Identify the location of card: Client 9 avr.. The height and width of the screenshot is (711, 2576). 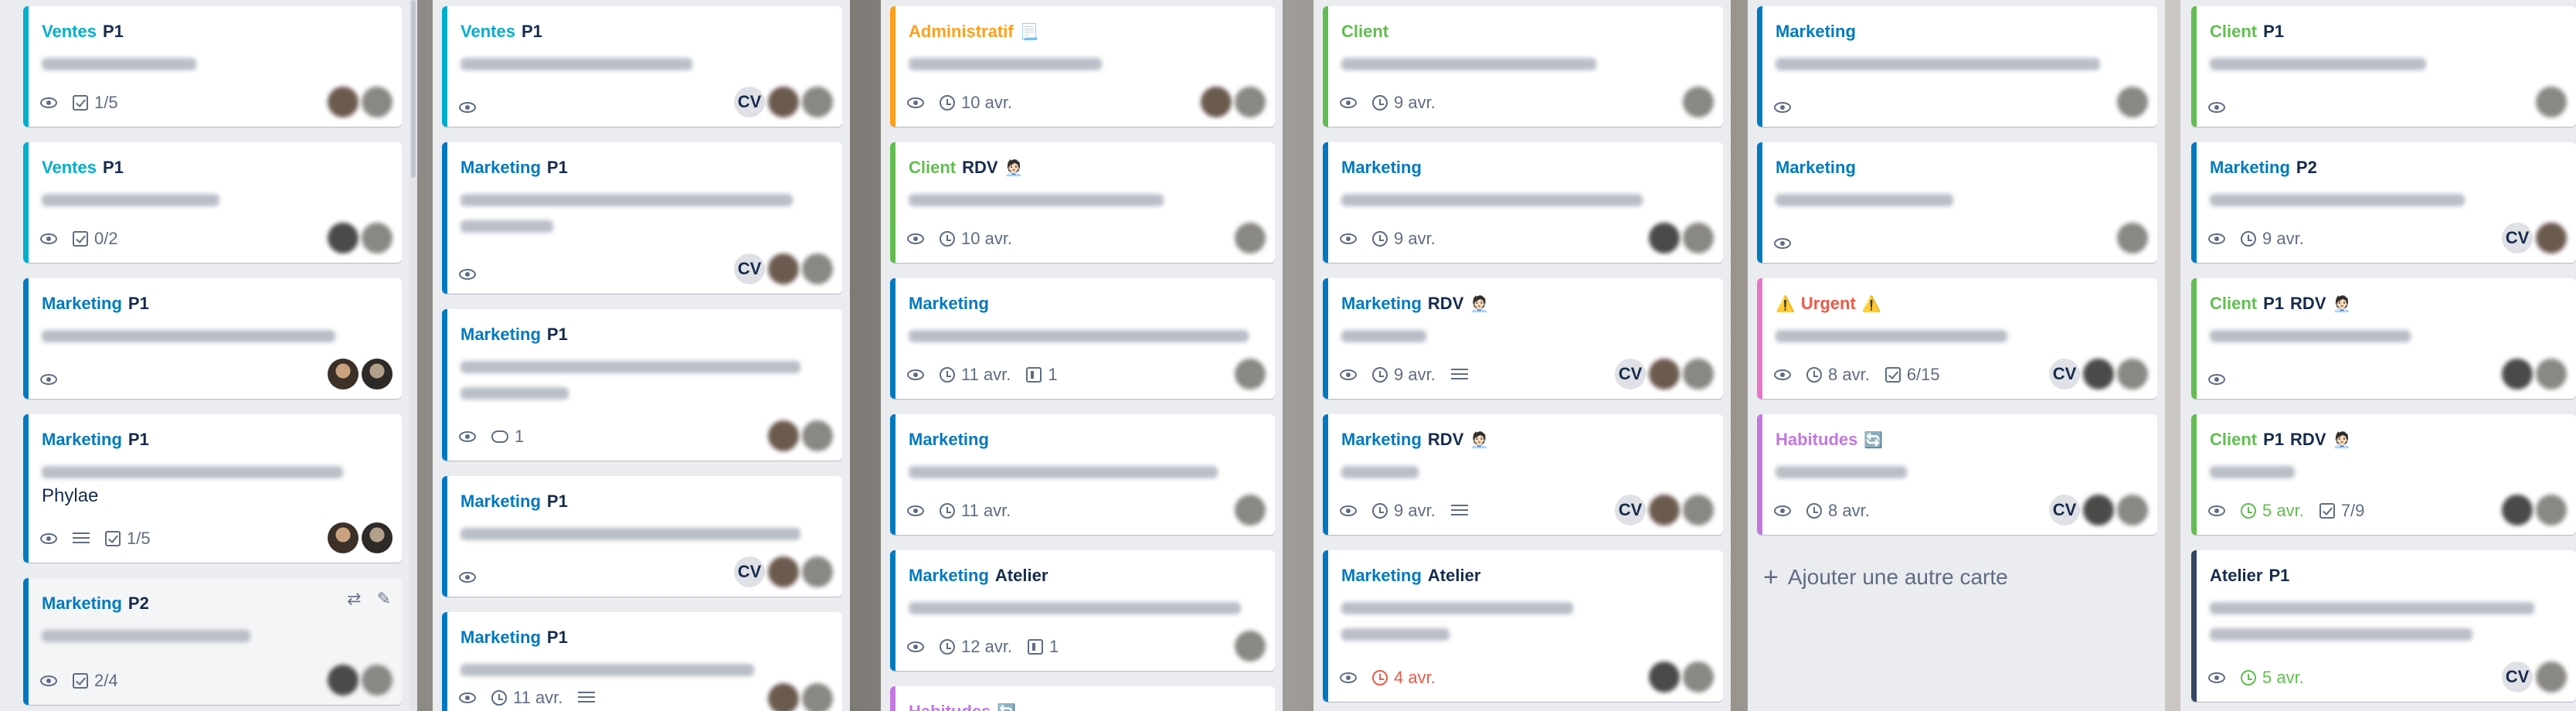
(1523, 66).